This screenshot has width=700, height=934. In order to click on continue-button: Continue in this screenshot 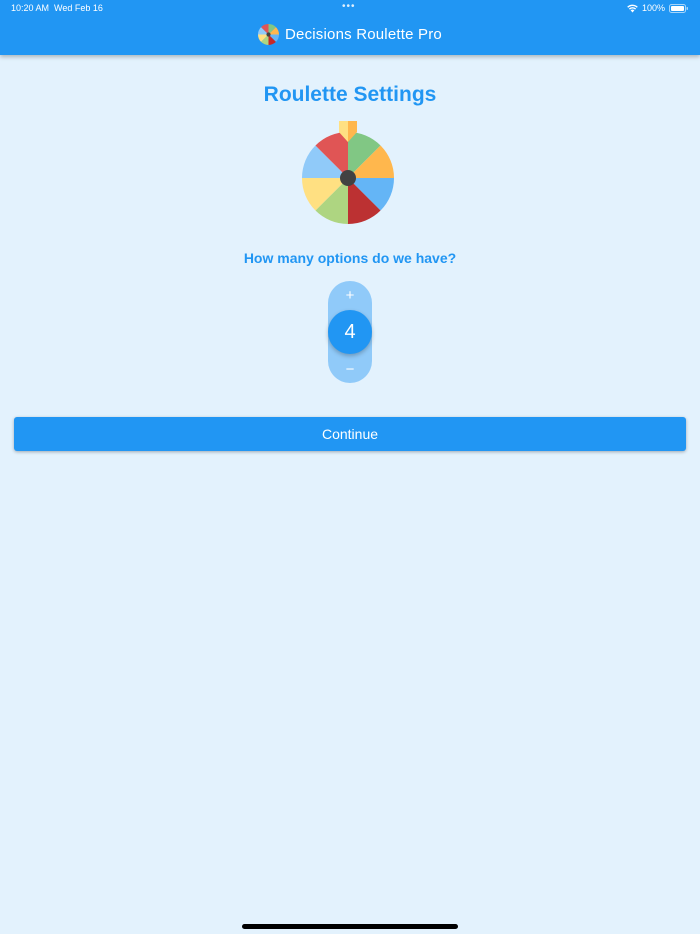, I will do `click(350, 434)`.